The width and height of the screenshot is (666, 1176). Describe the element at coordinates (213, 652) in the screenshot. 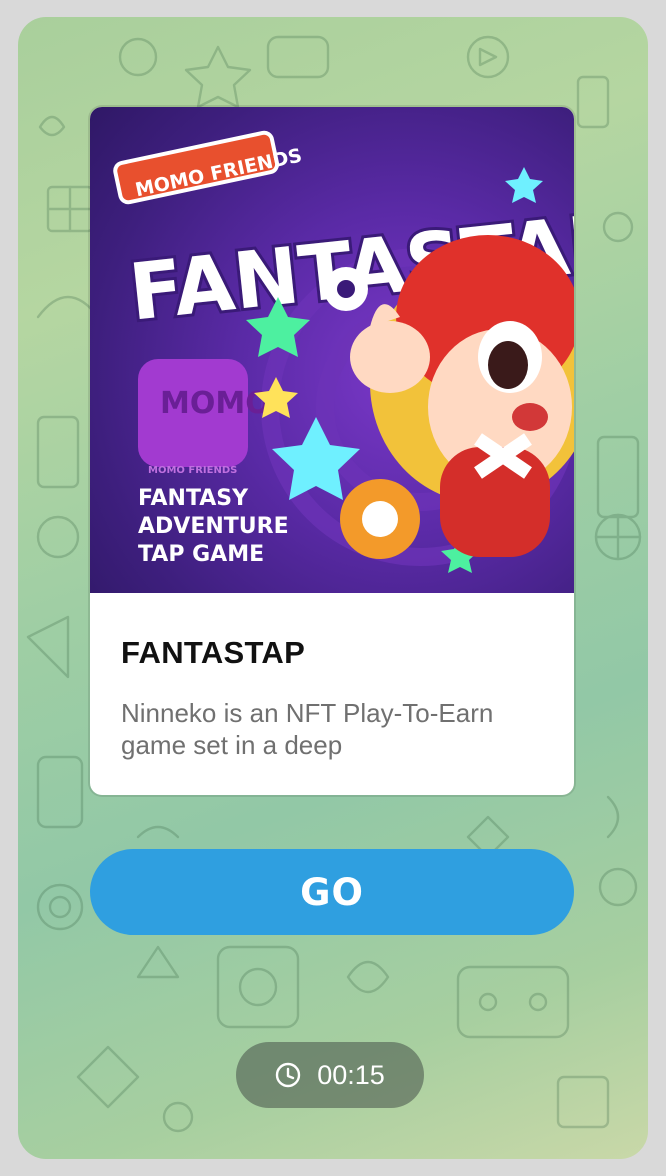

I see `game-title: FANTASTAP` at that location.